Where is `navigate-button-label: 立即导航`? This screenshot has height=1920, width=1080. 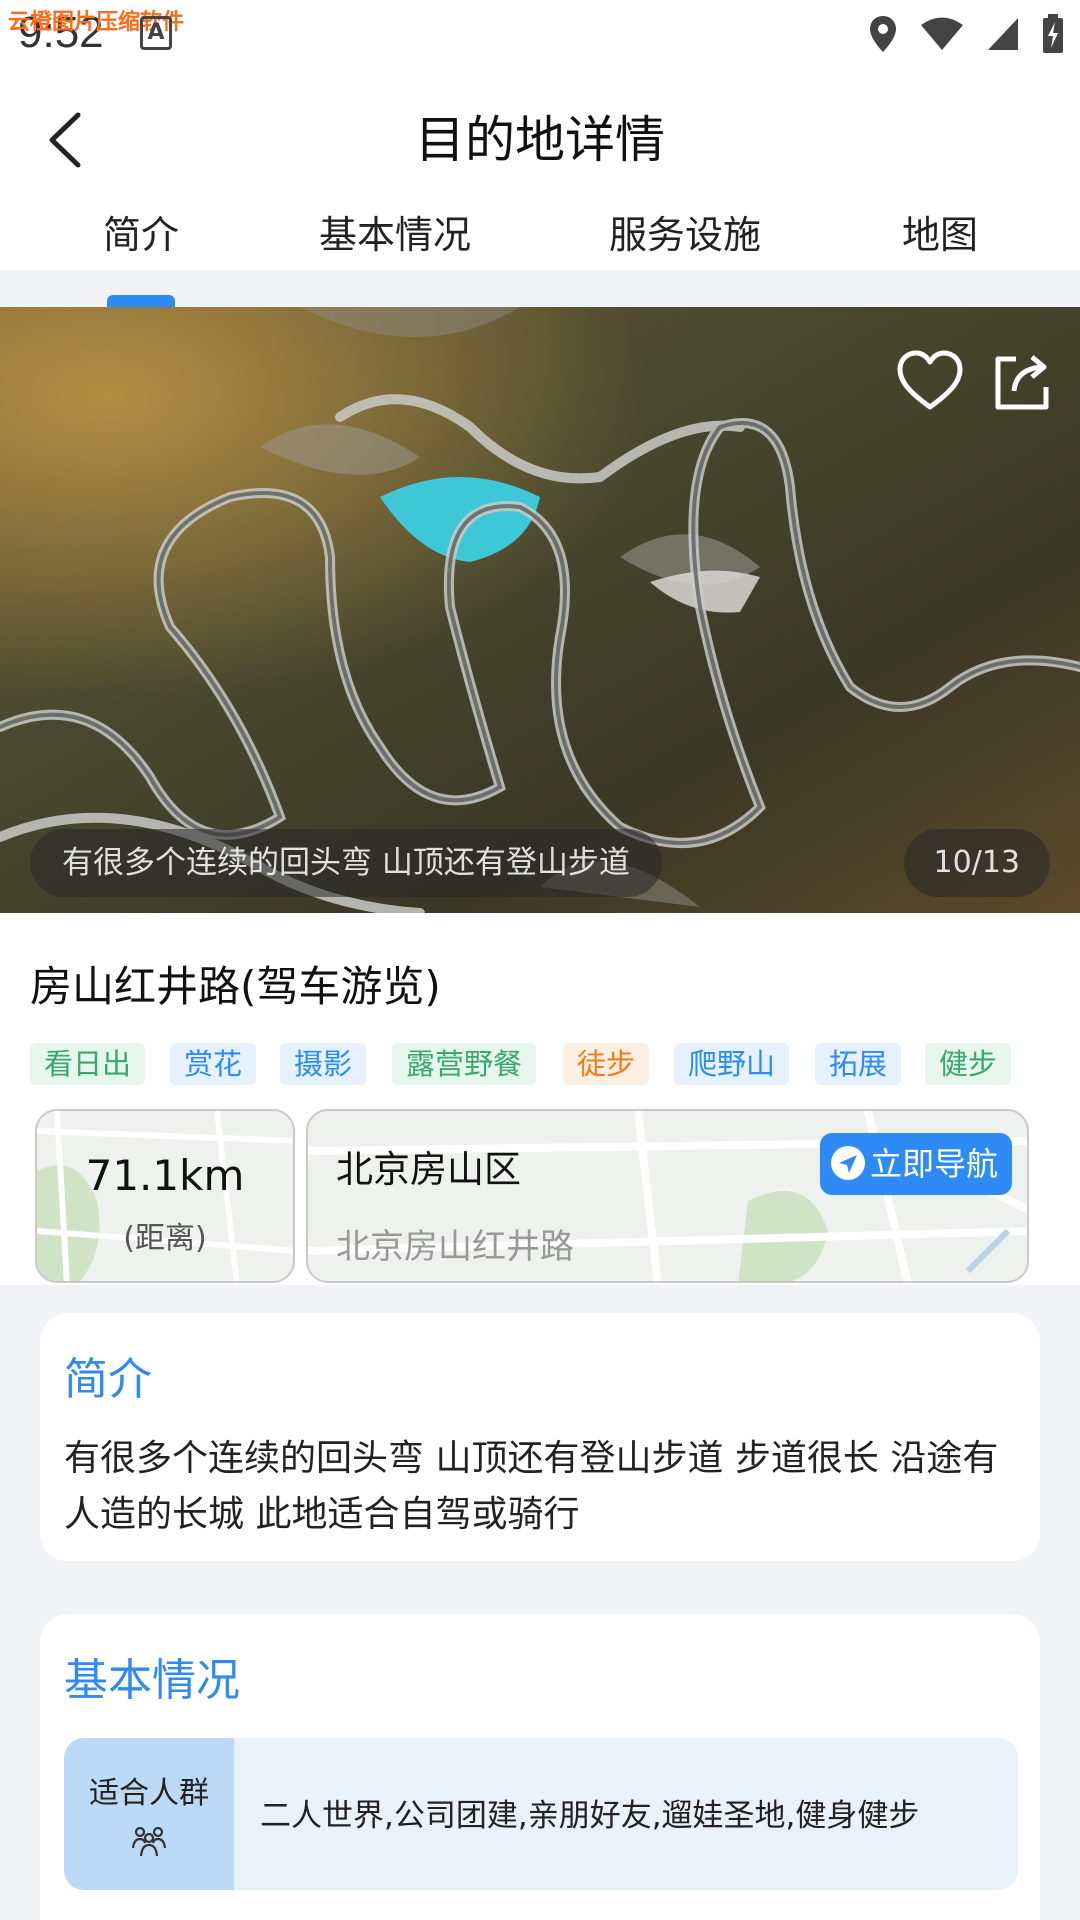
navigate-button-label: 立即导航 is located at coordinates (934, 1164).